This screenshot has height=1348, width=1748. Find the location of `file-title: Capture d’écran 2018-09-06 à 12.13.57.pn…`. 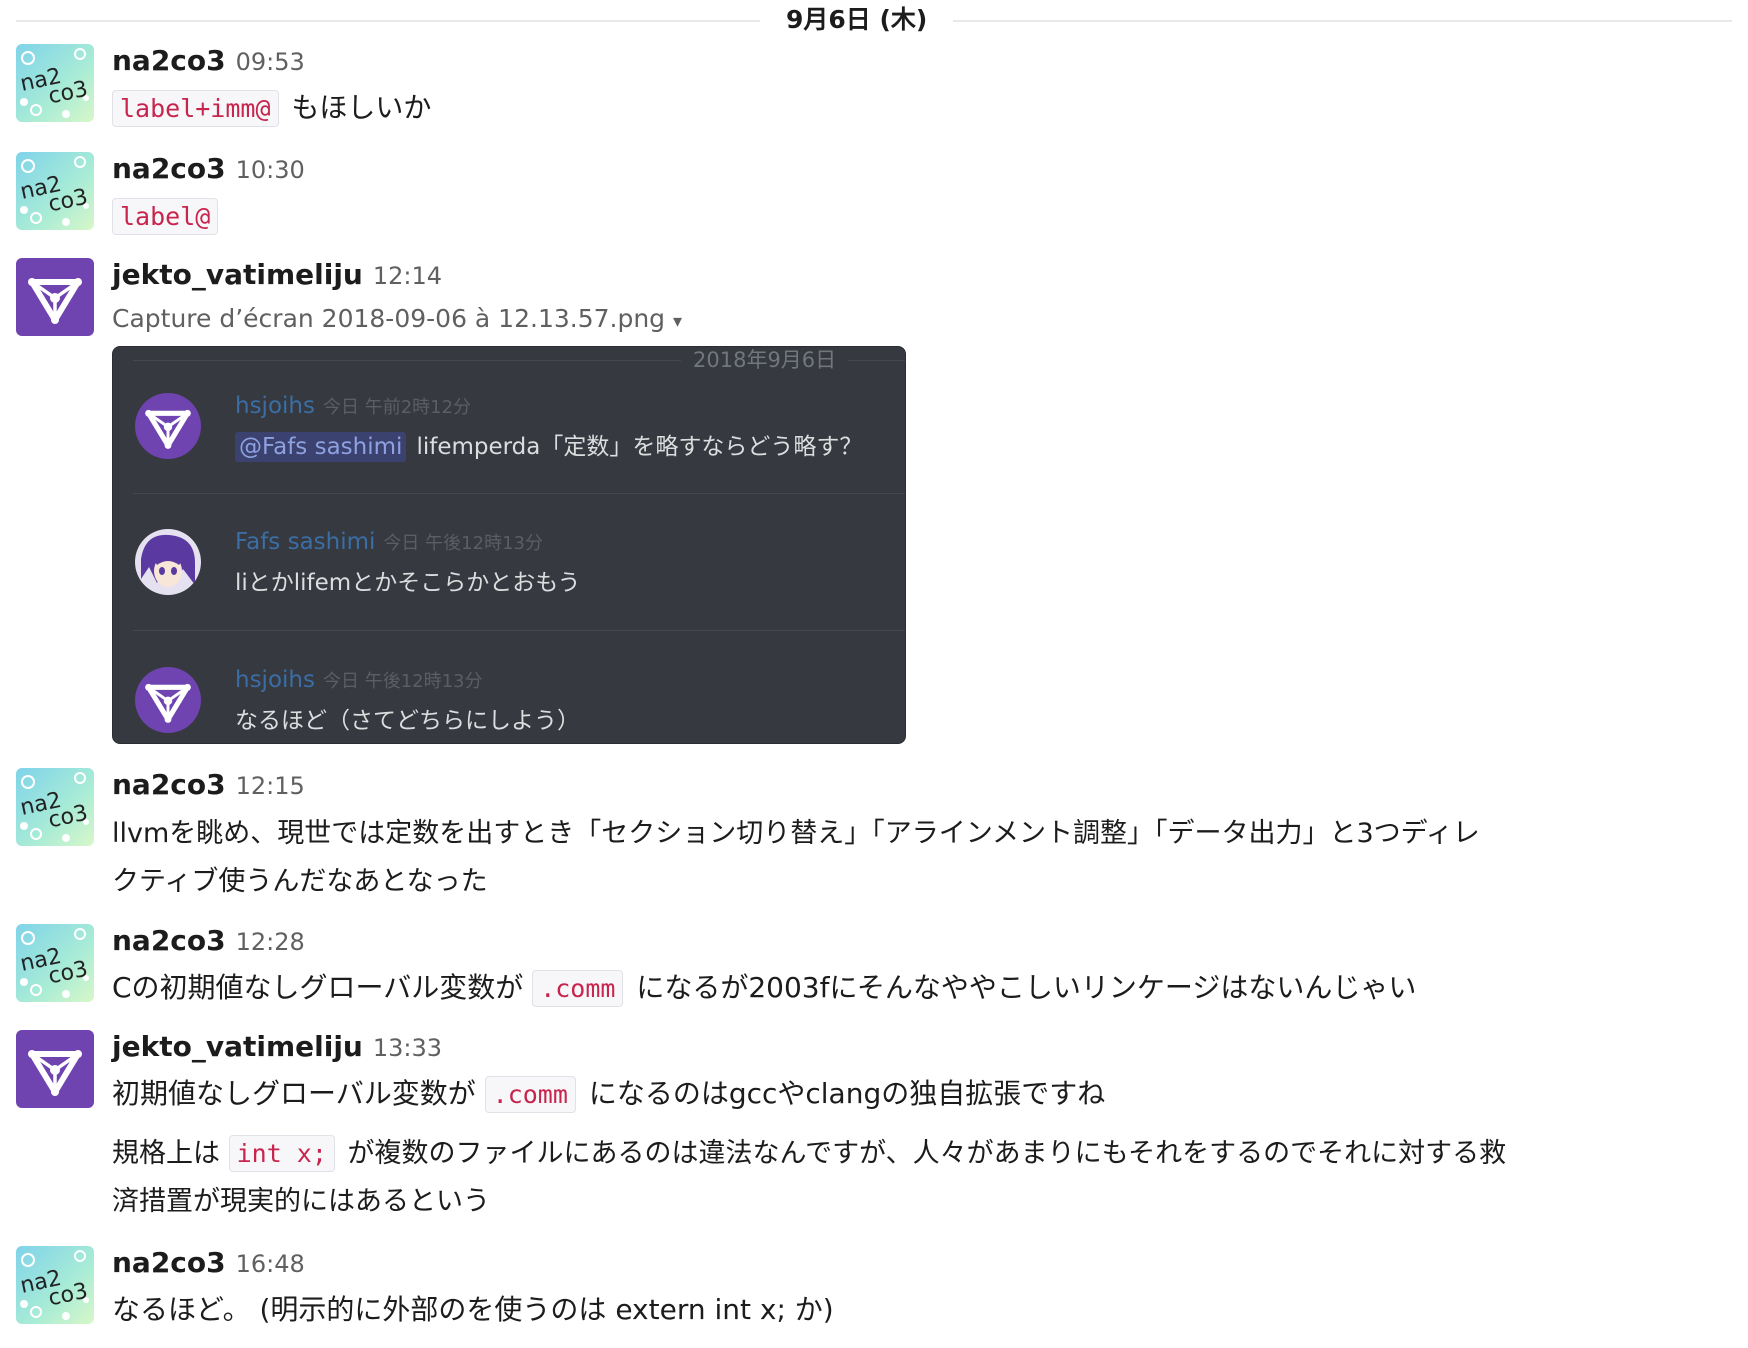

file-title: Capture d’écran 2018-09-06 à 12.13.57.pn… is located at coordinates (915, 320).